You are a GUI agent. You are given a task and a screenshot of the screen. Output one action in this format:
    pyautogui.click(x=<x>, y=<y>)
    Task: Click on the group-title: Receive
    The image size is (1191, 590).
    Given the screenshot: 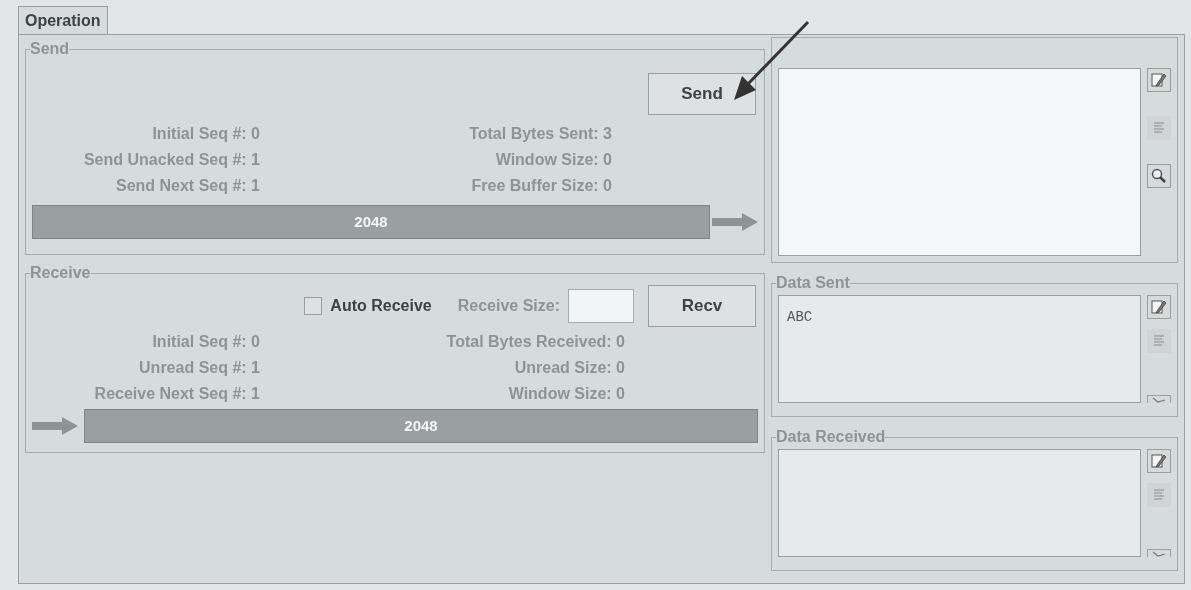 What is the action you would take?
    pyautogui.click(x=60, y=273)
    